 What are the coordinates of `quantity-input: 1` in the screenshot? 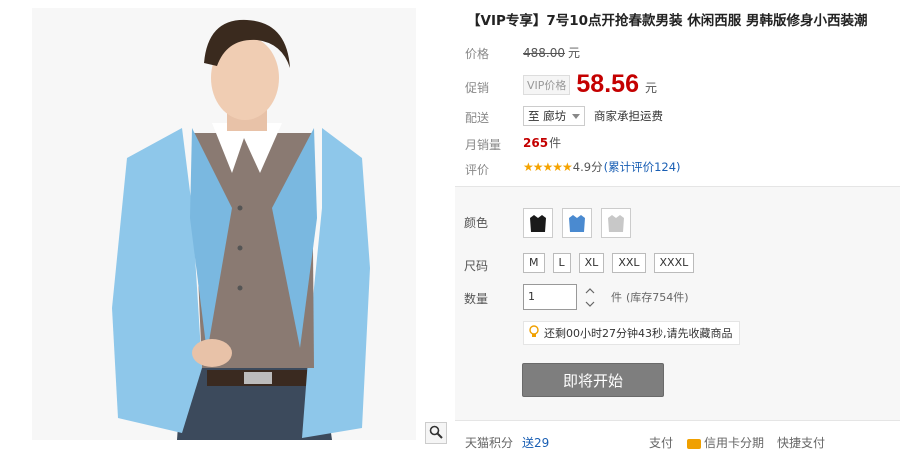 It's located at (550, 297).